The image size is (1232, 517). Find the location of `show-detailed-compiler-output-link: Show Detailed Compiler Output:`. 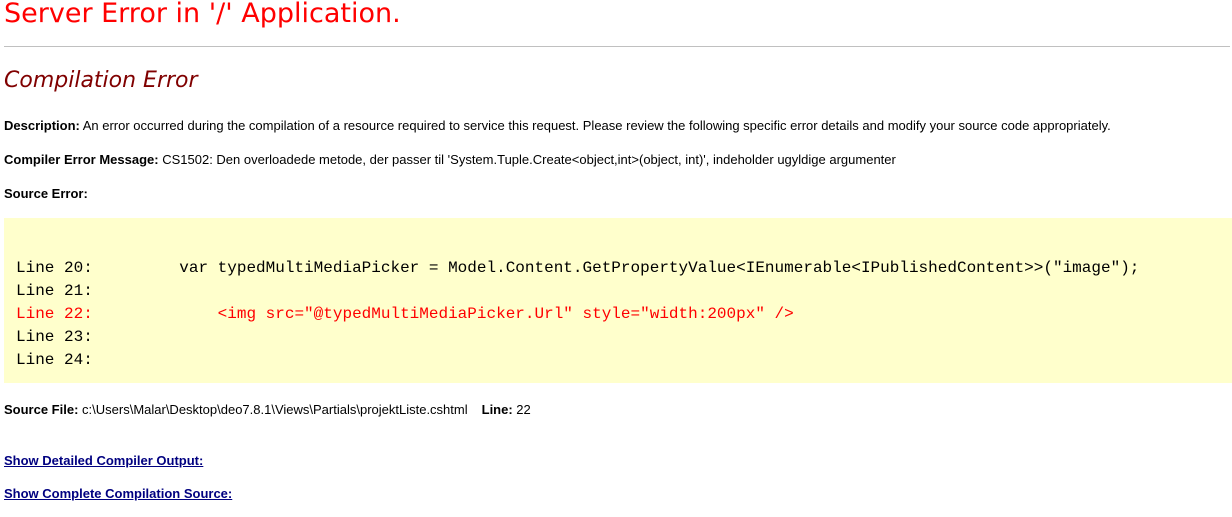

show-detailed-compiler-output-link: Show Detailed Compiler Output: is located at coordinates (103, 460).